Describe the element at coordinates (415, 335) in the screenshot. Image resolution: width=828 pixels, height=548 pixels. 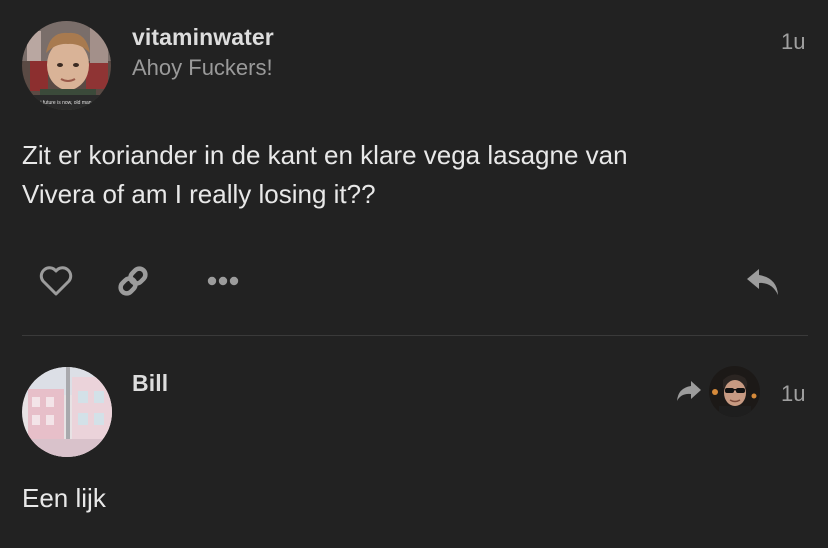
I see `post-divider` at that location.